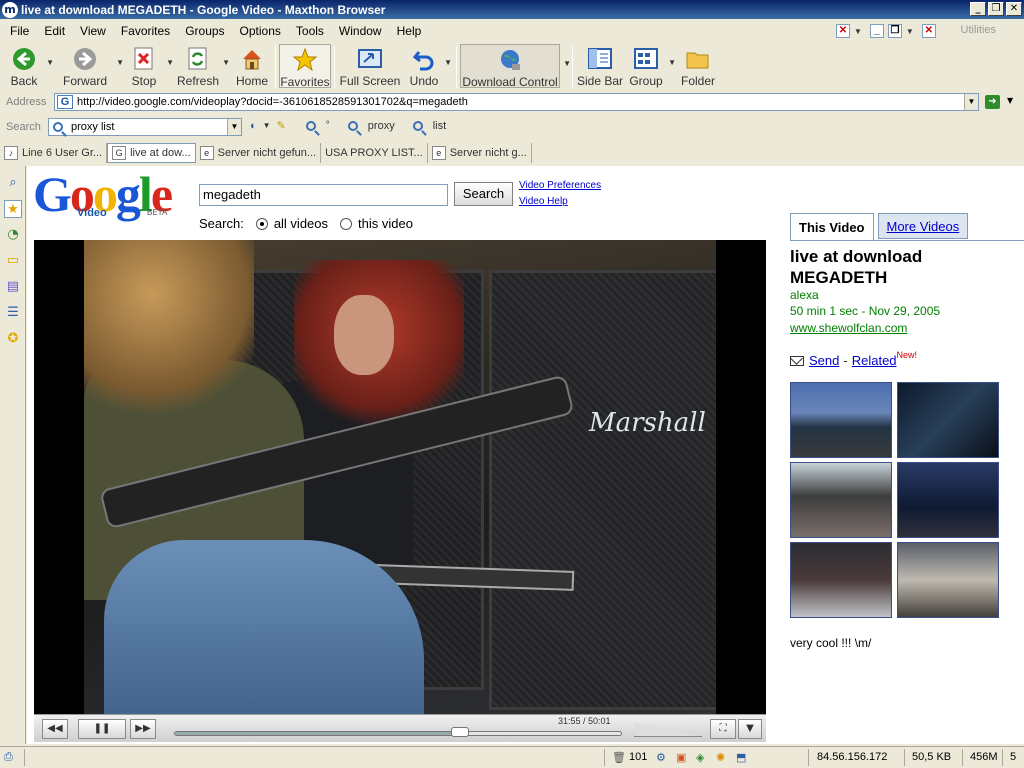  I want to click on close-all-icon: ✕, so click(928, 31).